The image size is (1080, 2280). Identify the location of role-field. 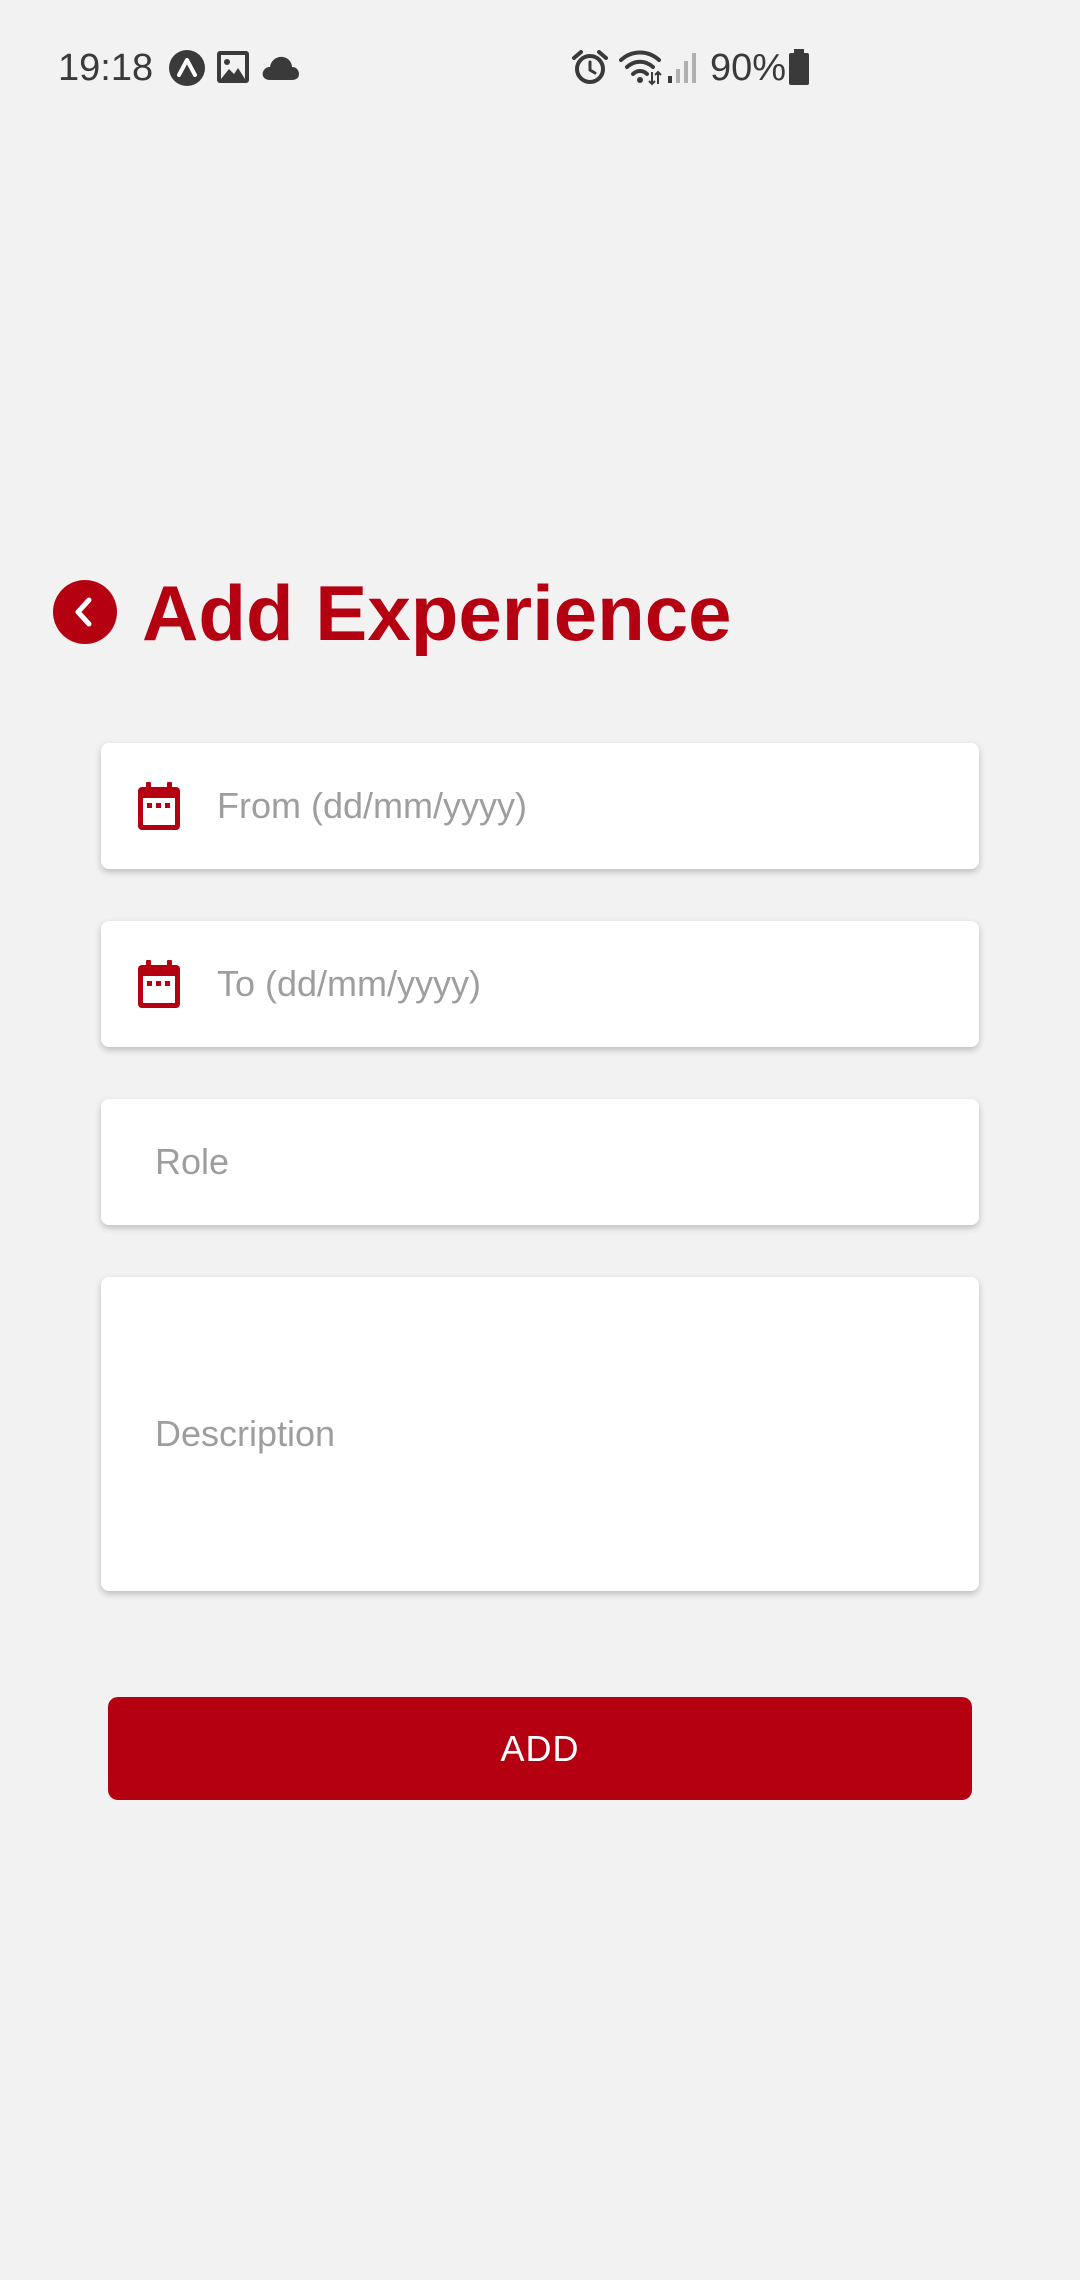
(540, 1162).